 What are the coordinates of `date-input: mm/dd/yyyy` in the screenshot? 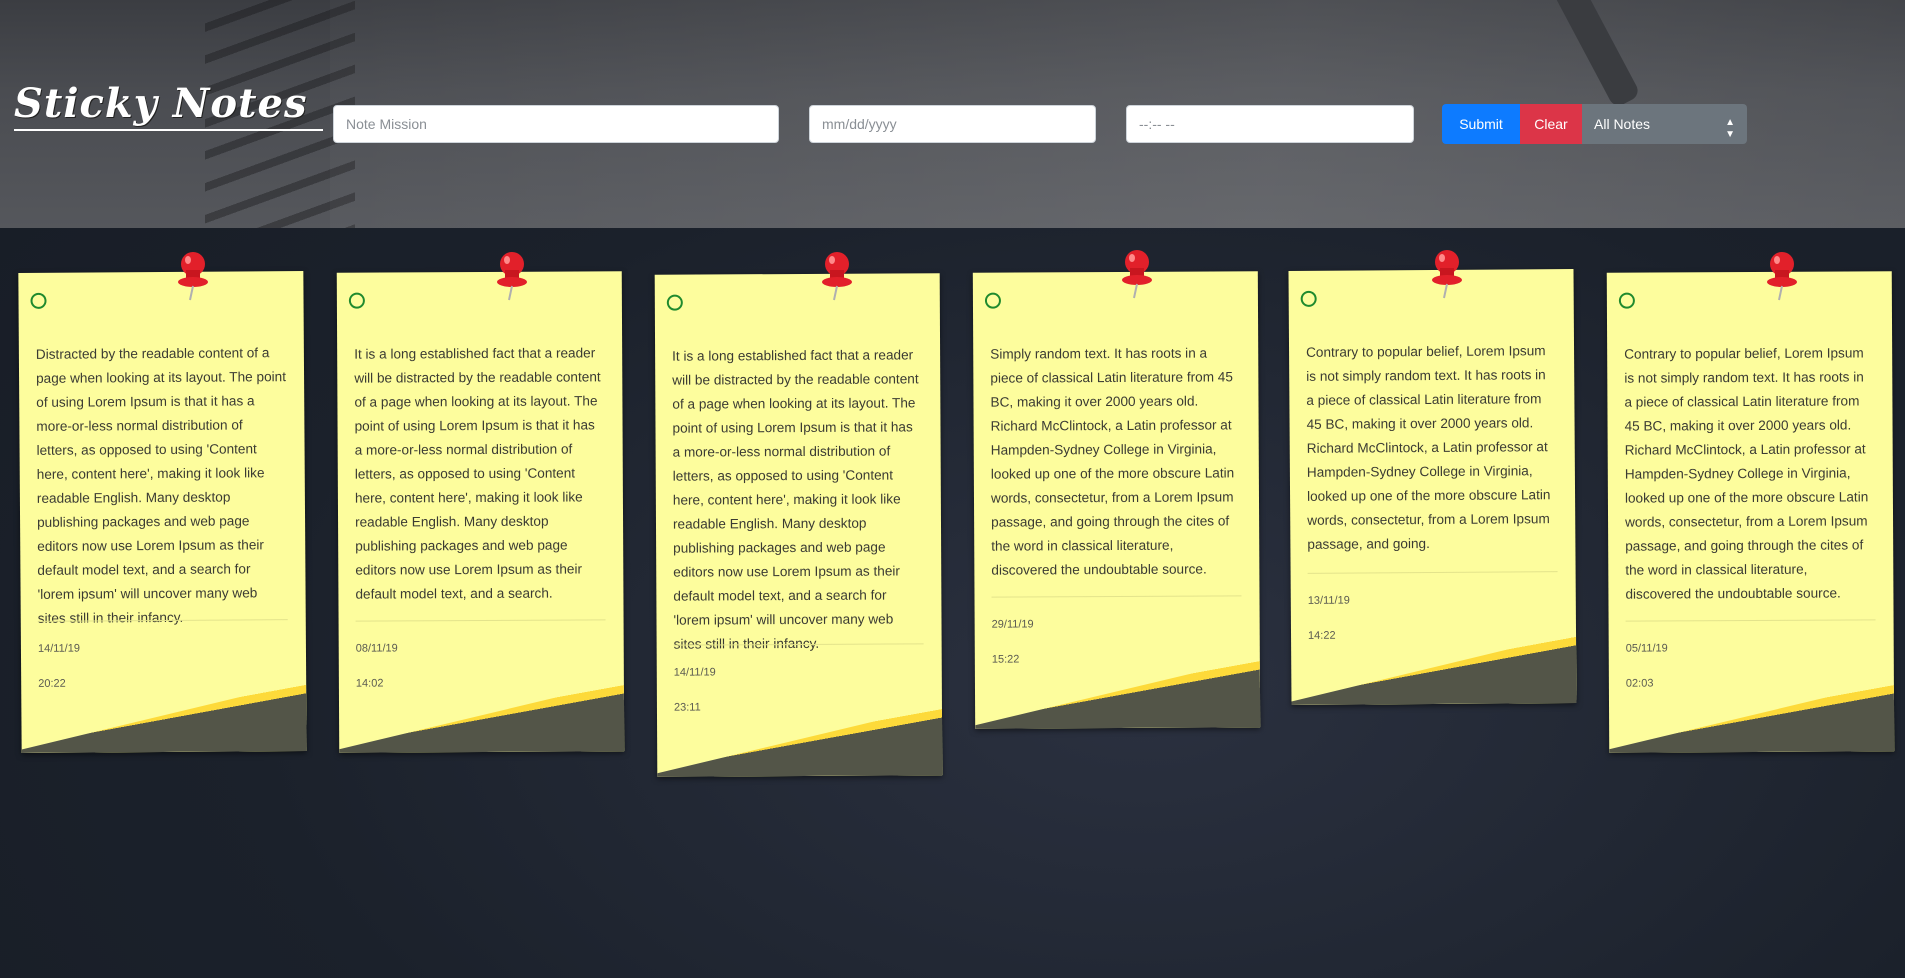 It's located at (952, 124).